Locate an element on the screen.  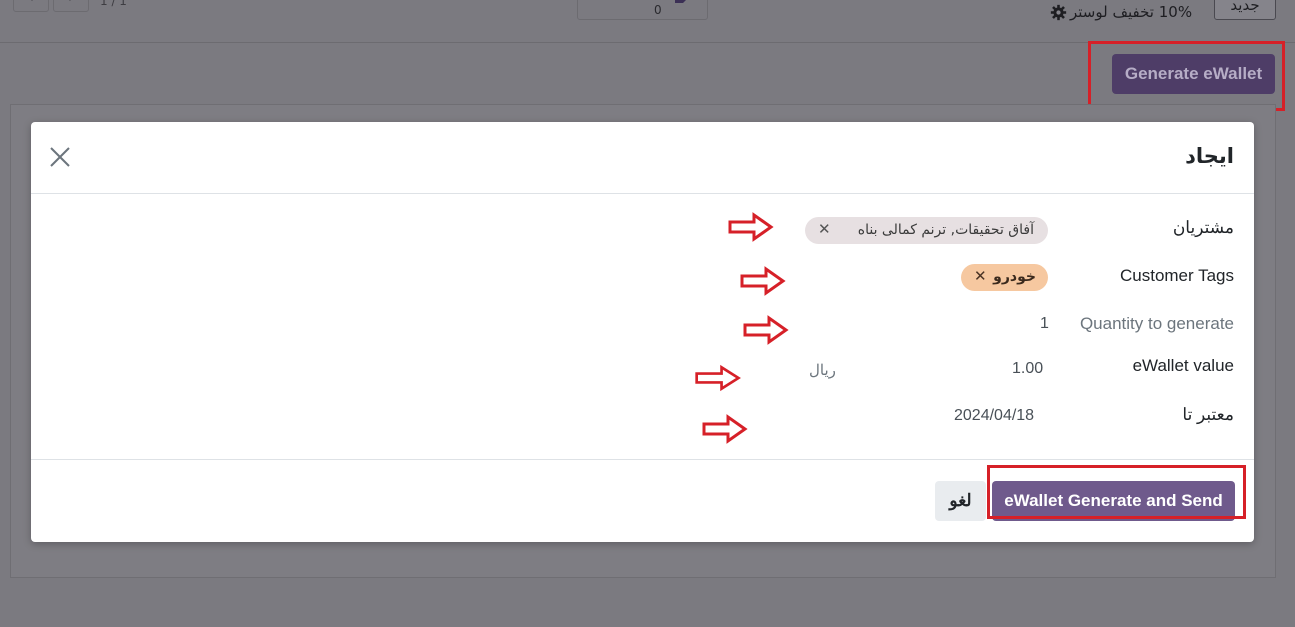
modal-title: ایجاد is located at coordinates (1209, 156).